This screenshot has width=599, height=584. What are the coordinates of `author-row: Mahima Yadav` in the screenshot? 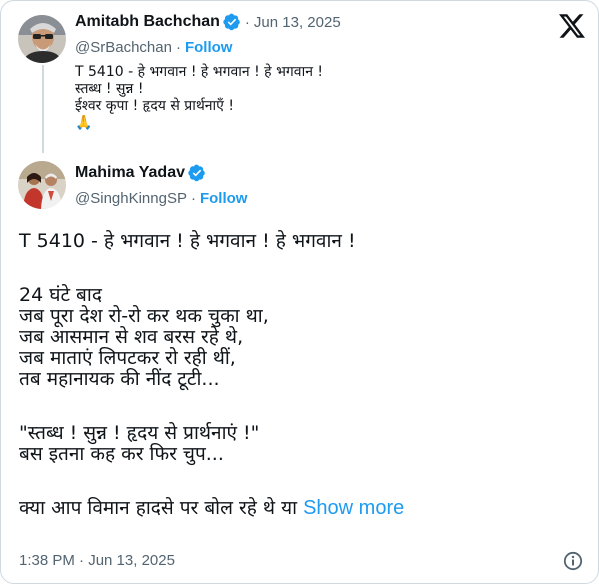 It's located at (140, 173).